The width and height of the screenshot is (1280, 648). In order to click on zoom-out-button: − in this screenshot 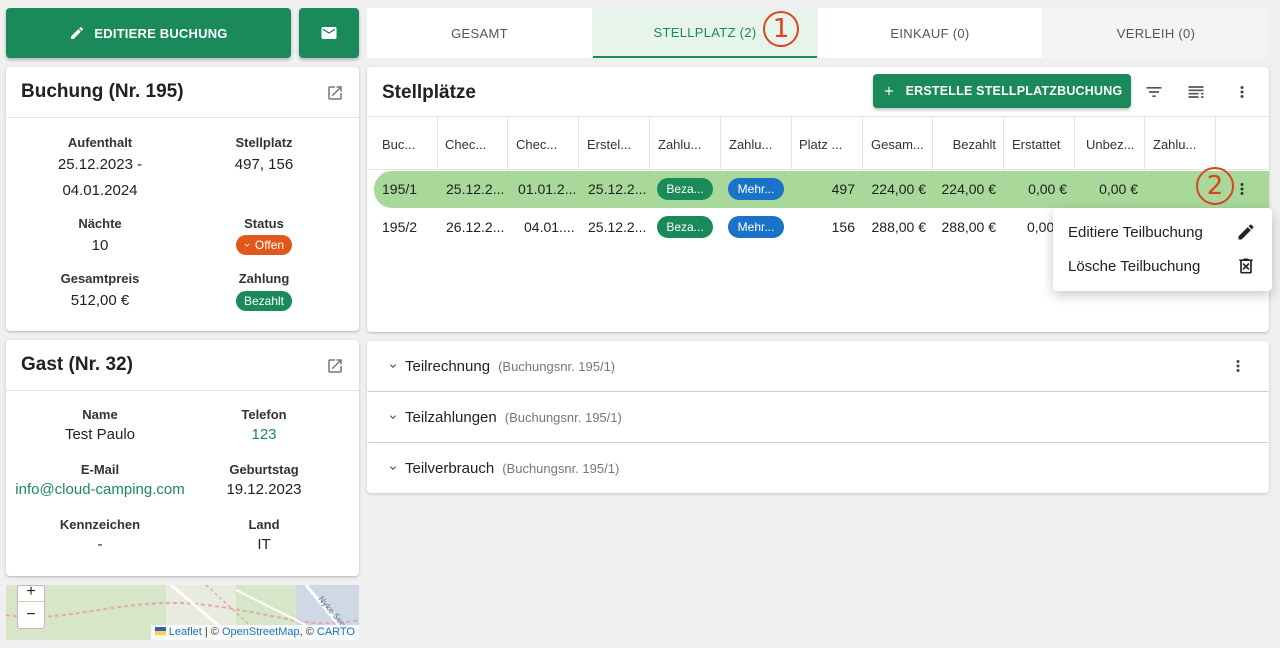, I will do `click(31, 615)`.